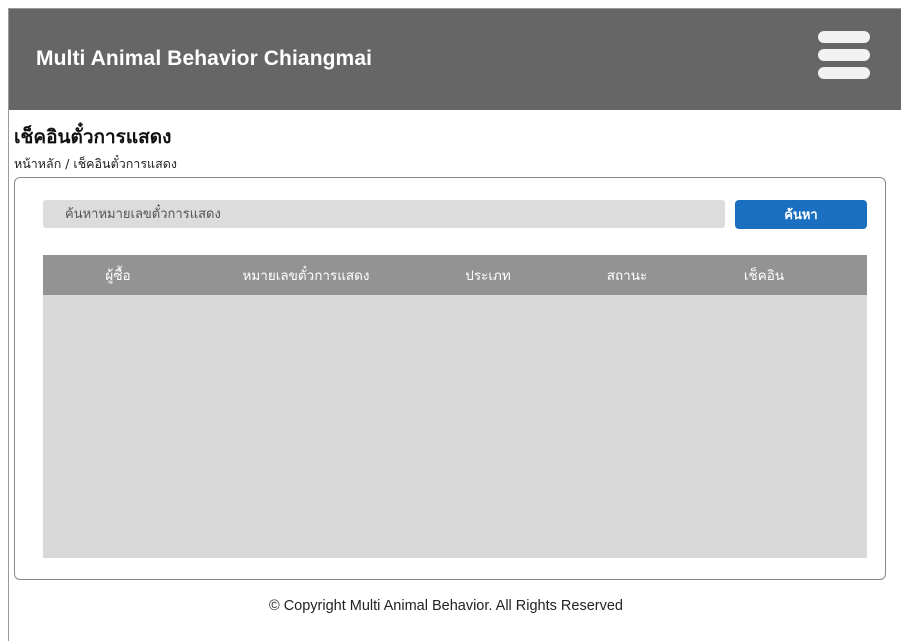  I want to click on ticket-search-input, so click(384, 214).